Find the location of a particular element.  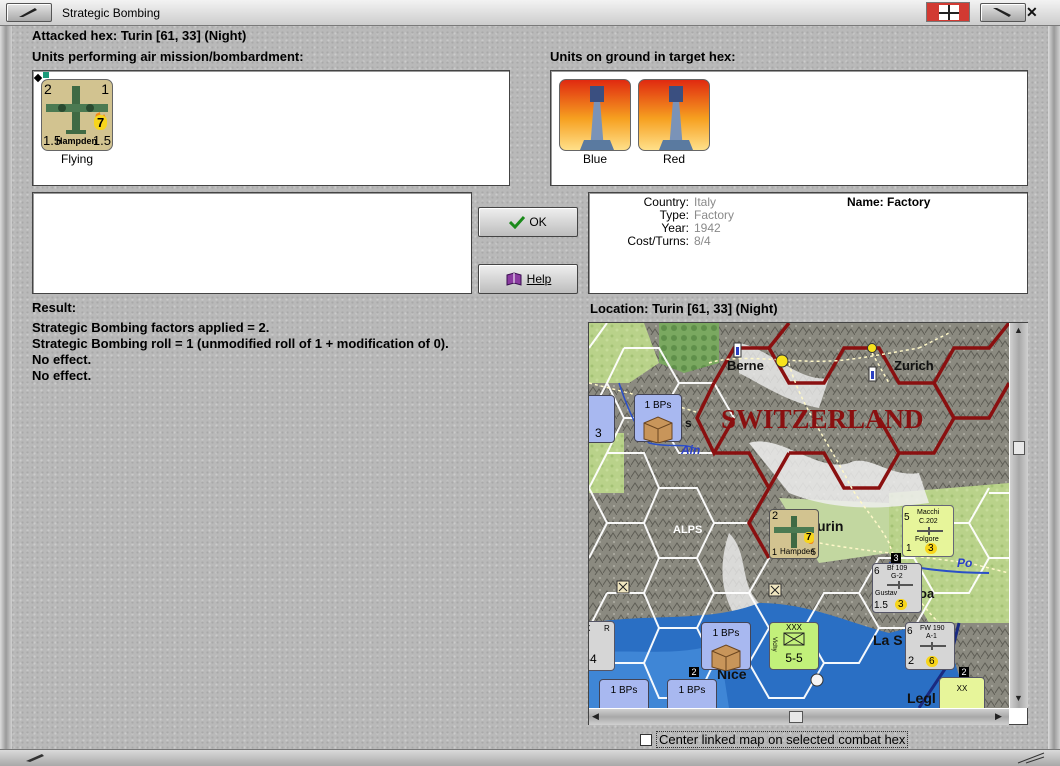

location-label: Location: Turin [61, 33] (Night) is located at coordinates (684, 308).